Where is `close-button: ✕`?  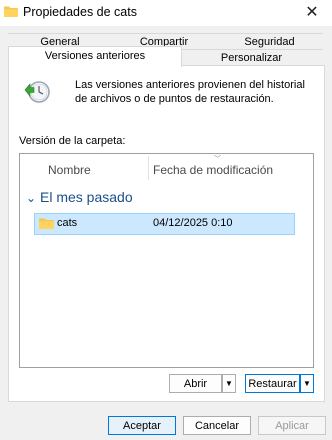 close-button: ✕ is located at coordinates (312, 13).